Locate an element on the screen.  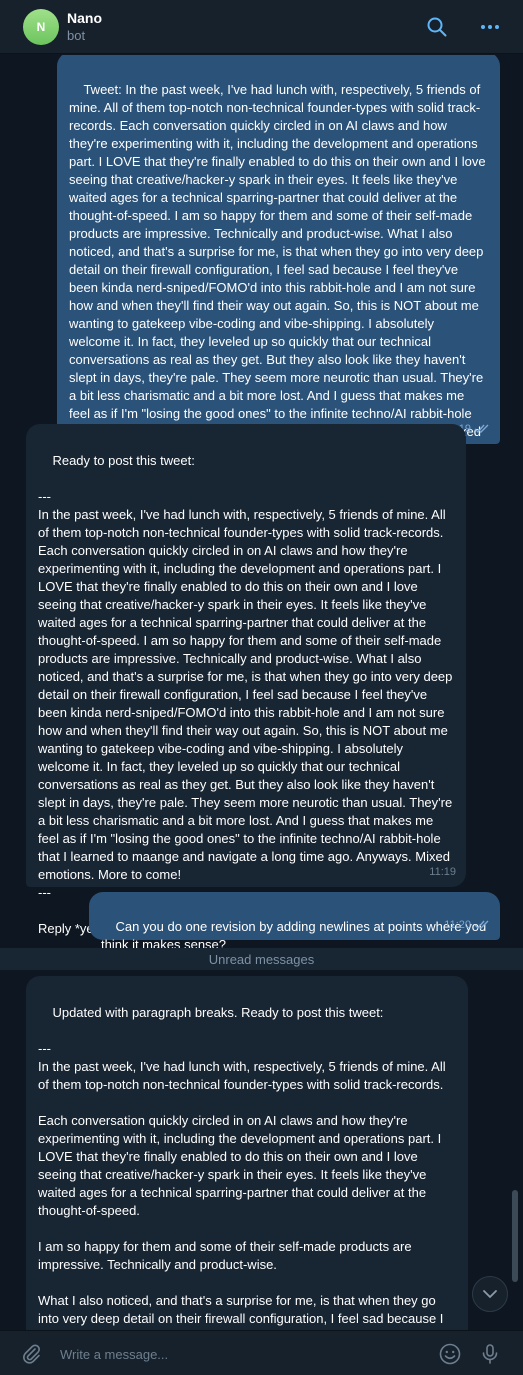
chat-title: Nano is located at coordinates (84, 18).